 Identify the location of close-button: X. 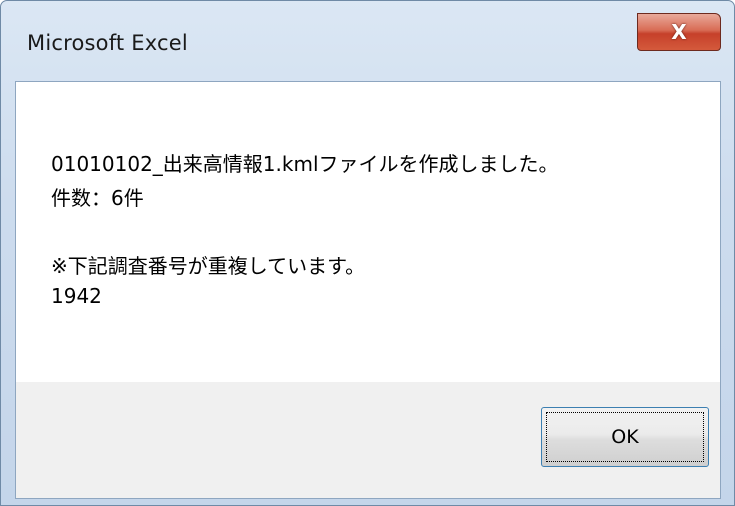
(679, 32).